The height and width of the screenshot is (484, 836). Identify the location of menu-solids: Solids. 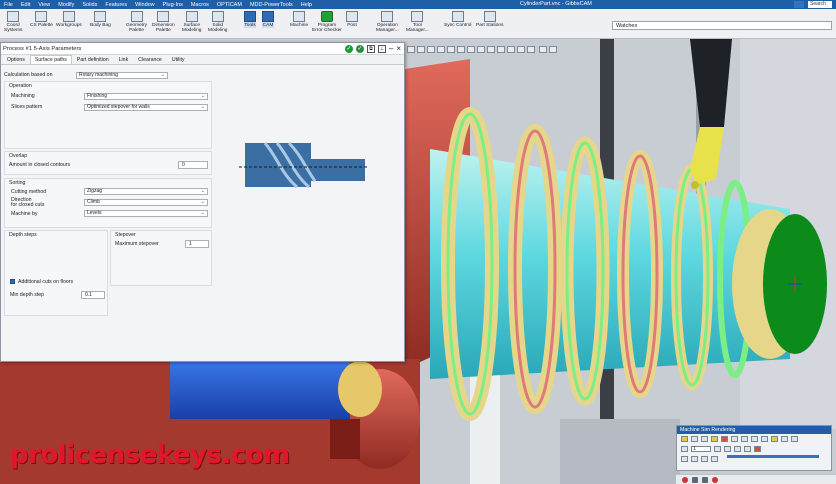
(89, 5).